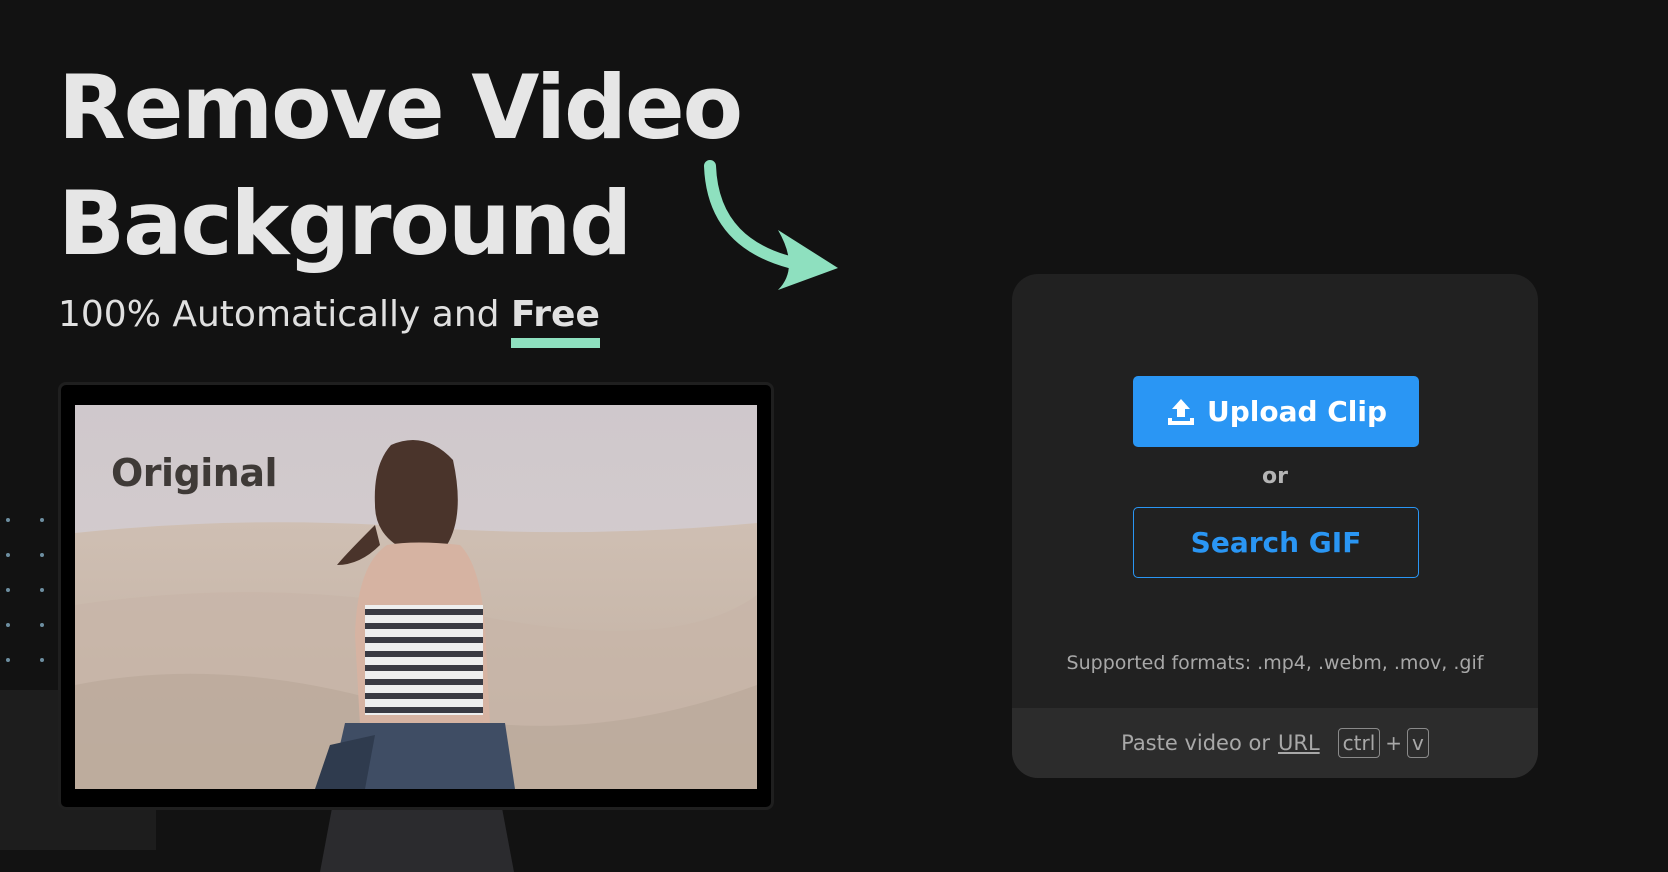 Image resolution: width=1668 pixels, height=872 pixels. What do you see at coordinates (1297, 411) in the screenshot?
I see `upload-clip-label: Upload Clip` at bounding box center [1297, 411].